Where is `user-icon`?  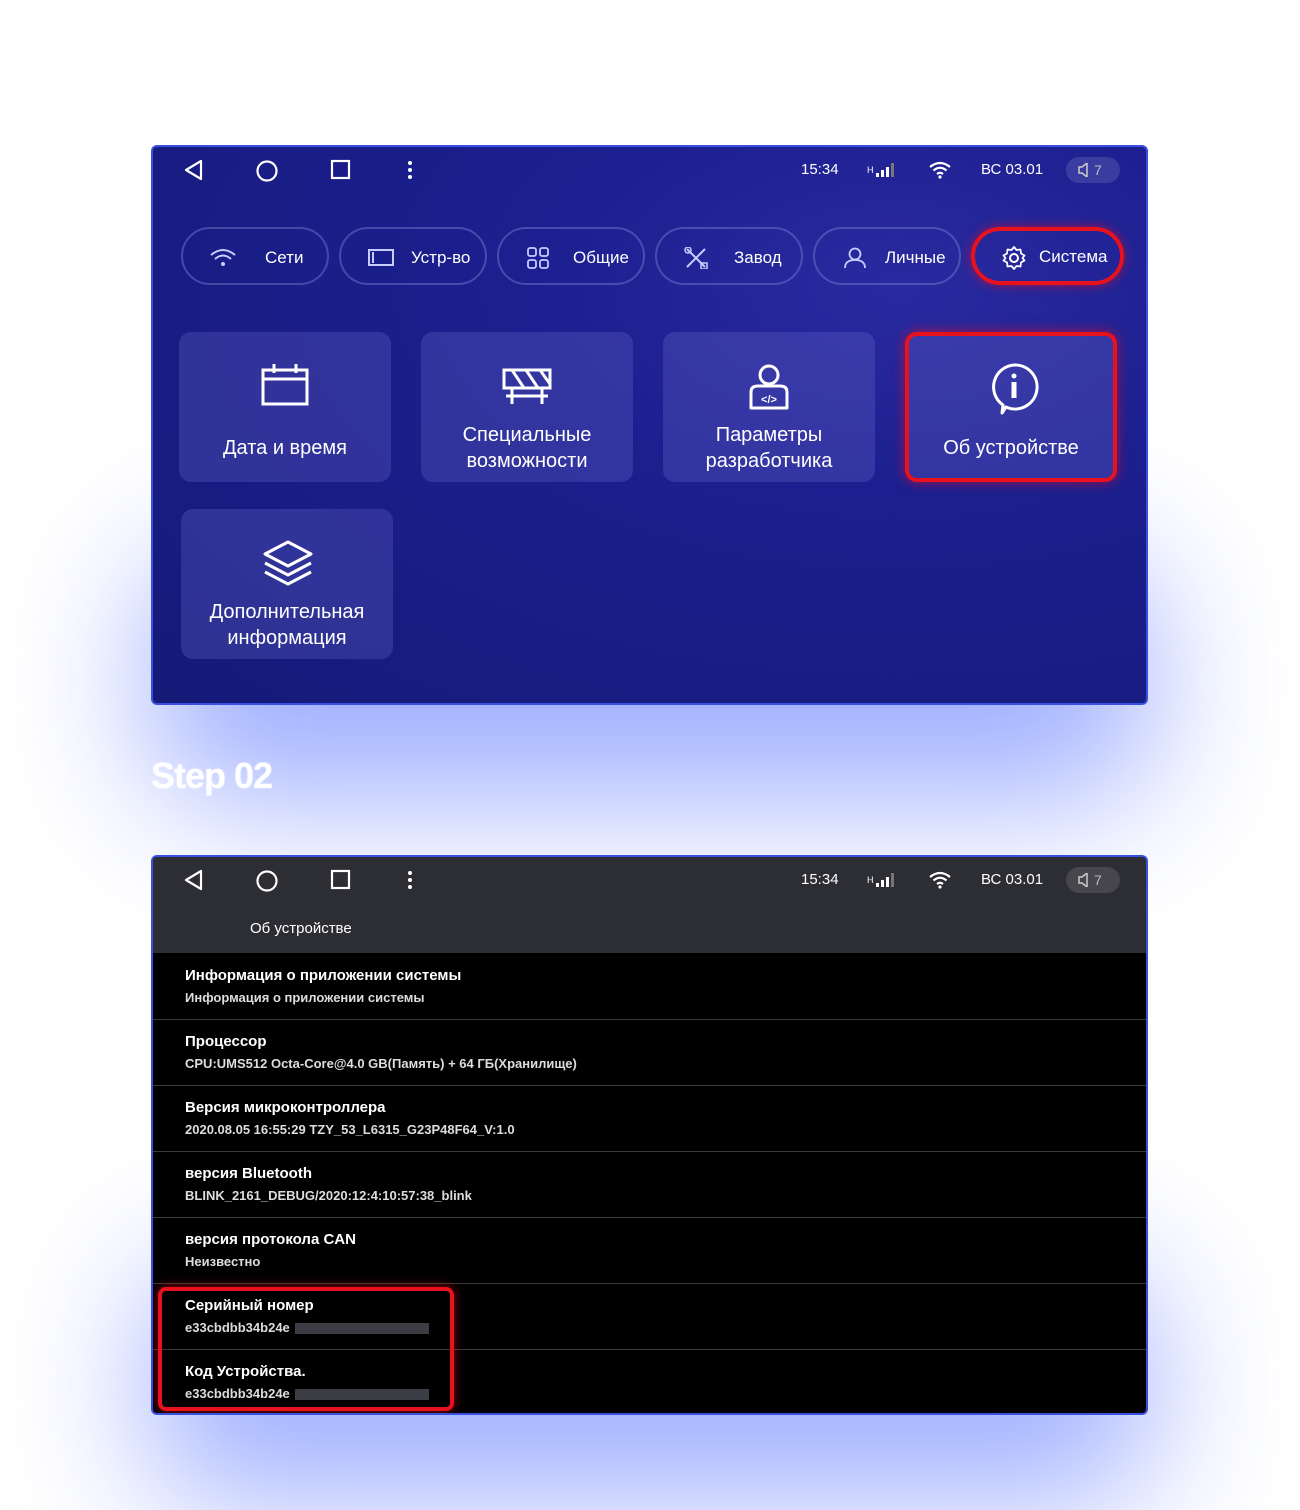 user-icon is located at coordinates (855, 258).